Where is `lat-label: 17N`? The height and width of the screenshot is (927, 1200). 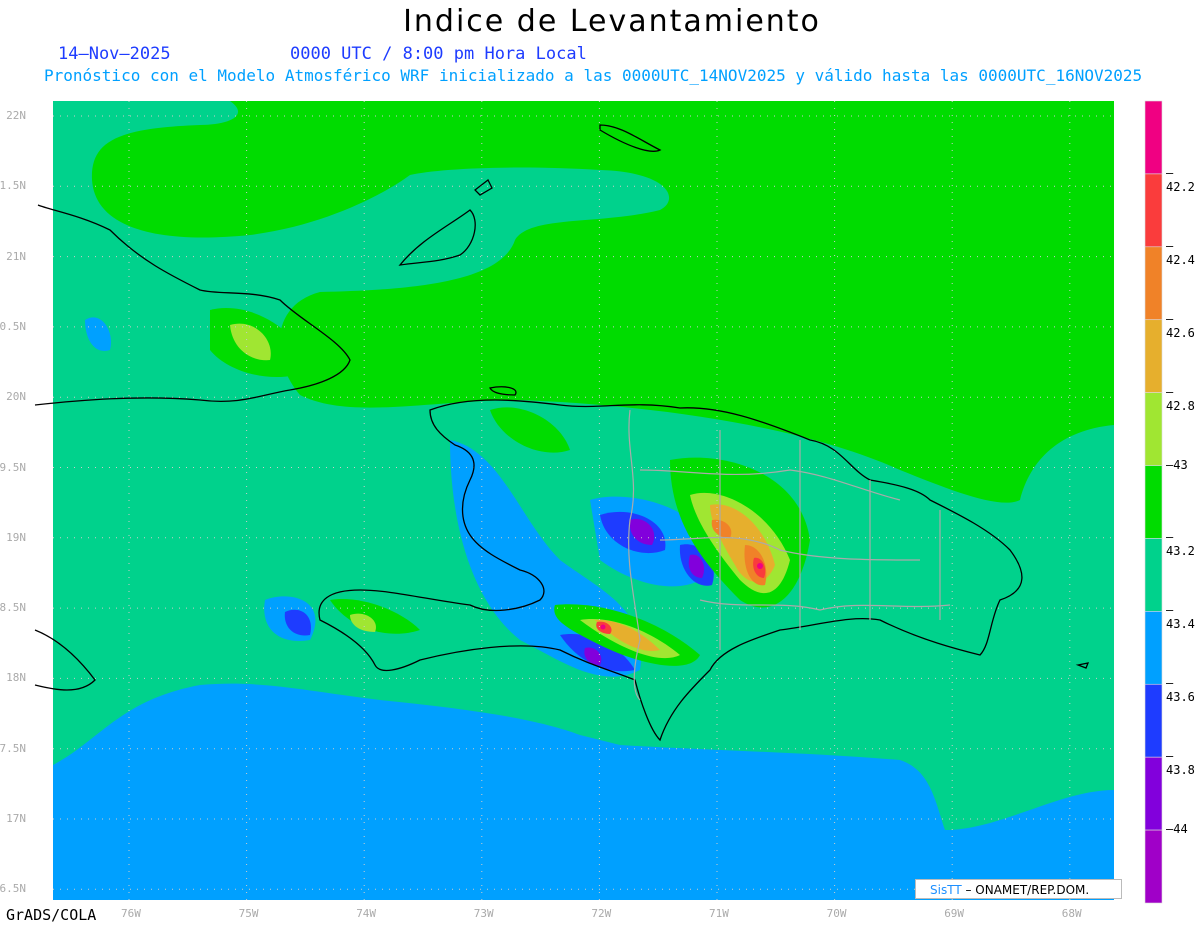
lat-label: 17N is located at coordinates (16, 818).